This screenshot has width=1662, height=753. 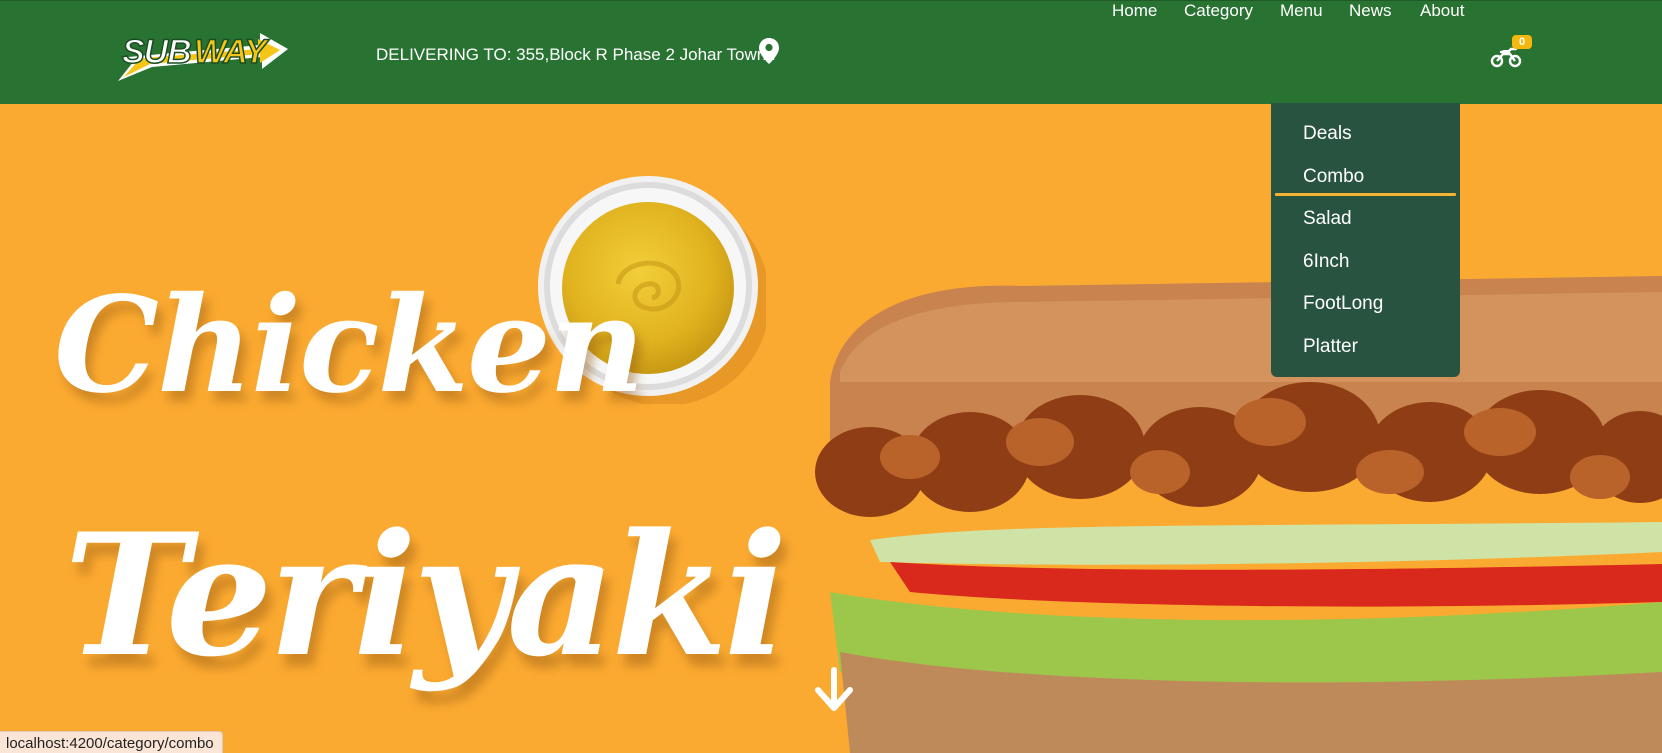 I want to click on cart-button: 0, so click(x=1512, y=52).